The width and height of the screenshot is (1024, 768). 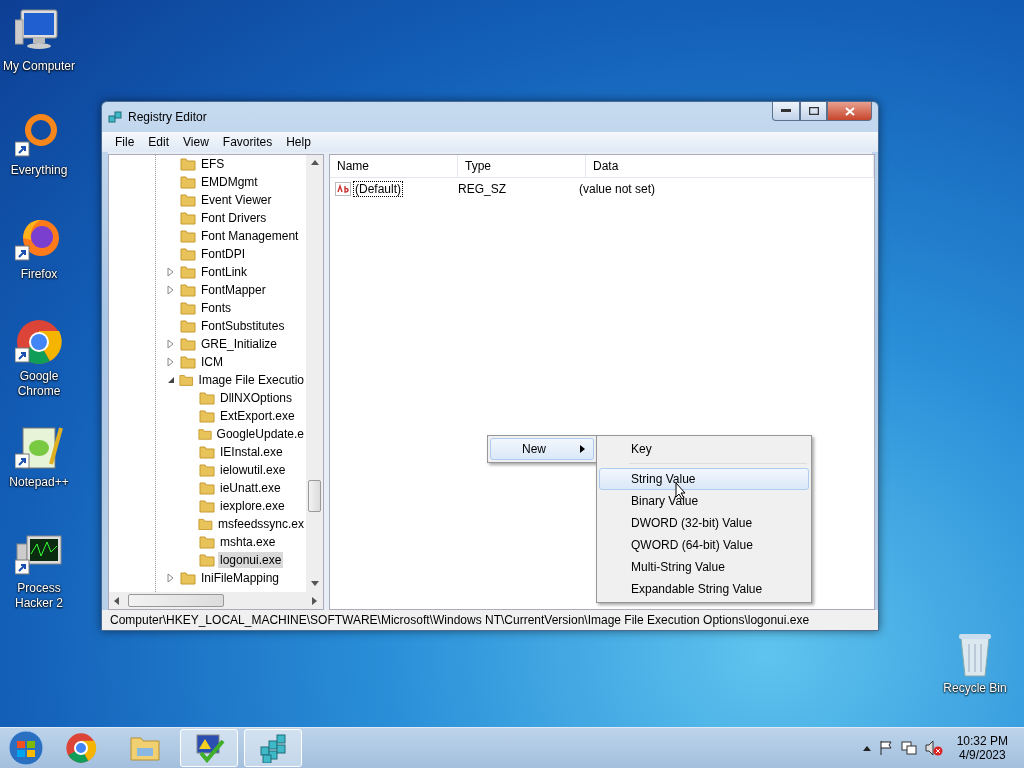 I want to click on scroll-right-icon, so click(x=315, y=600).